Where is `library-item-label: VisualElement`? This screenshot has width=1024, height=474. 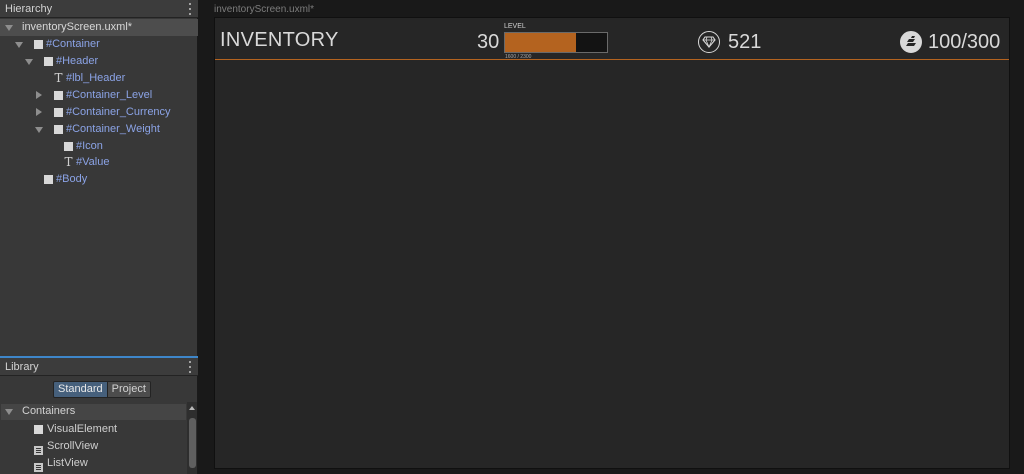 library-item-label: VisualElement is located at coordinates (82, 429).